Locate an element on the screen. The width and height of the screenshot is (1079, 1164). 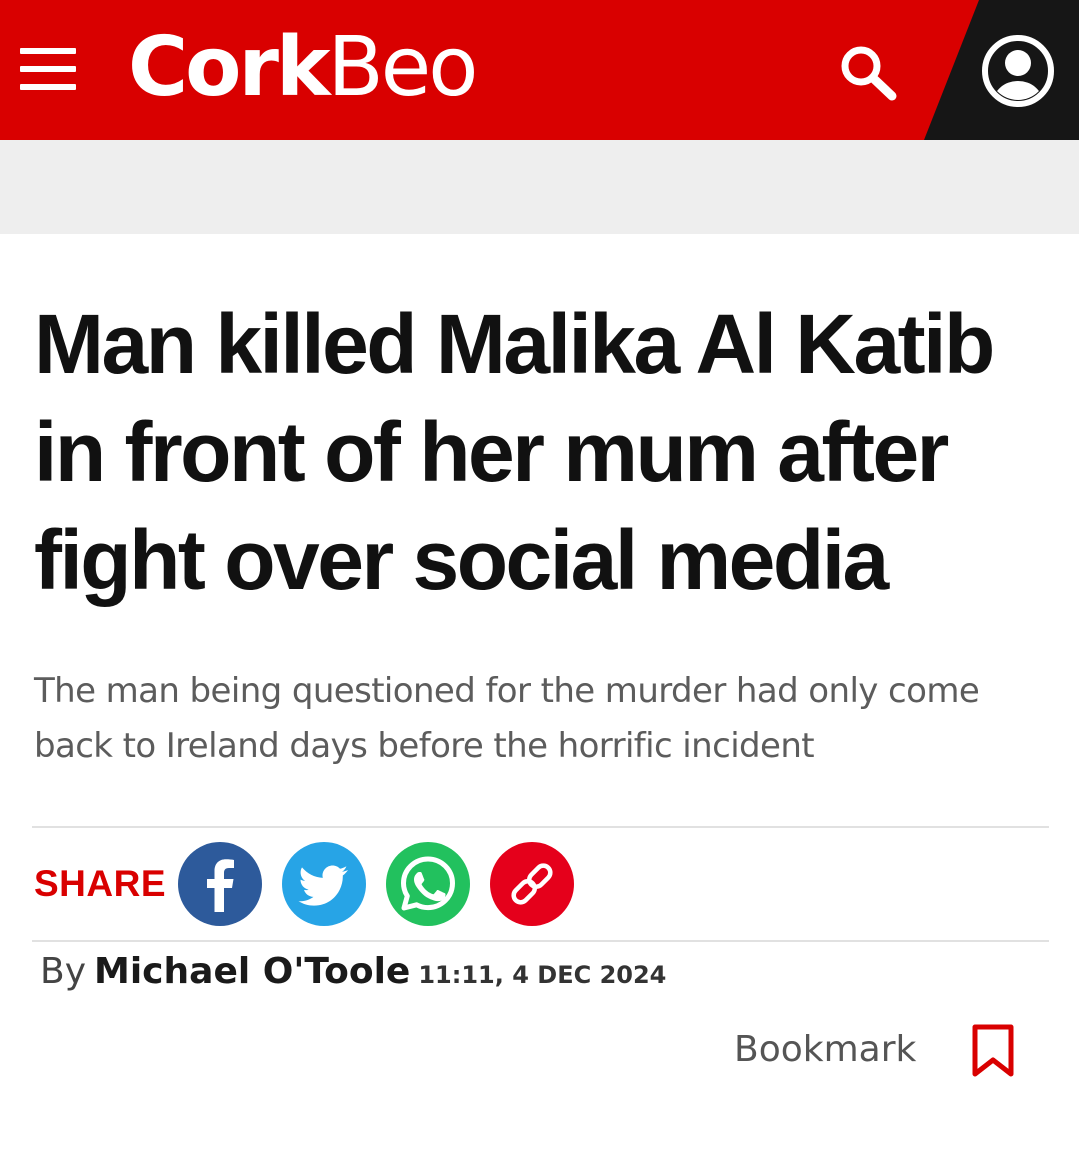
whatsapp-icon is located at coordinates (428, 883).